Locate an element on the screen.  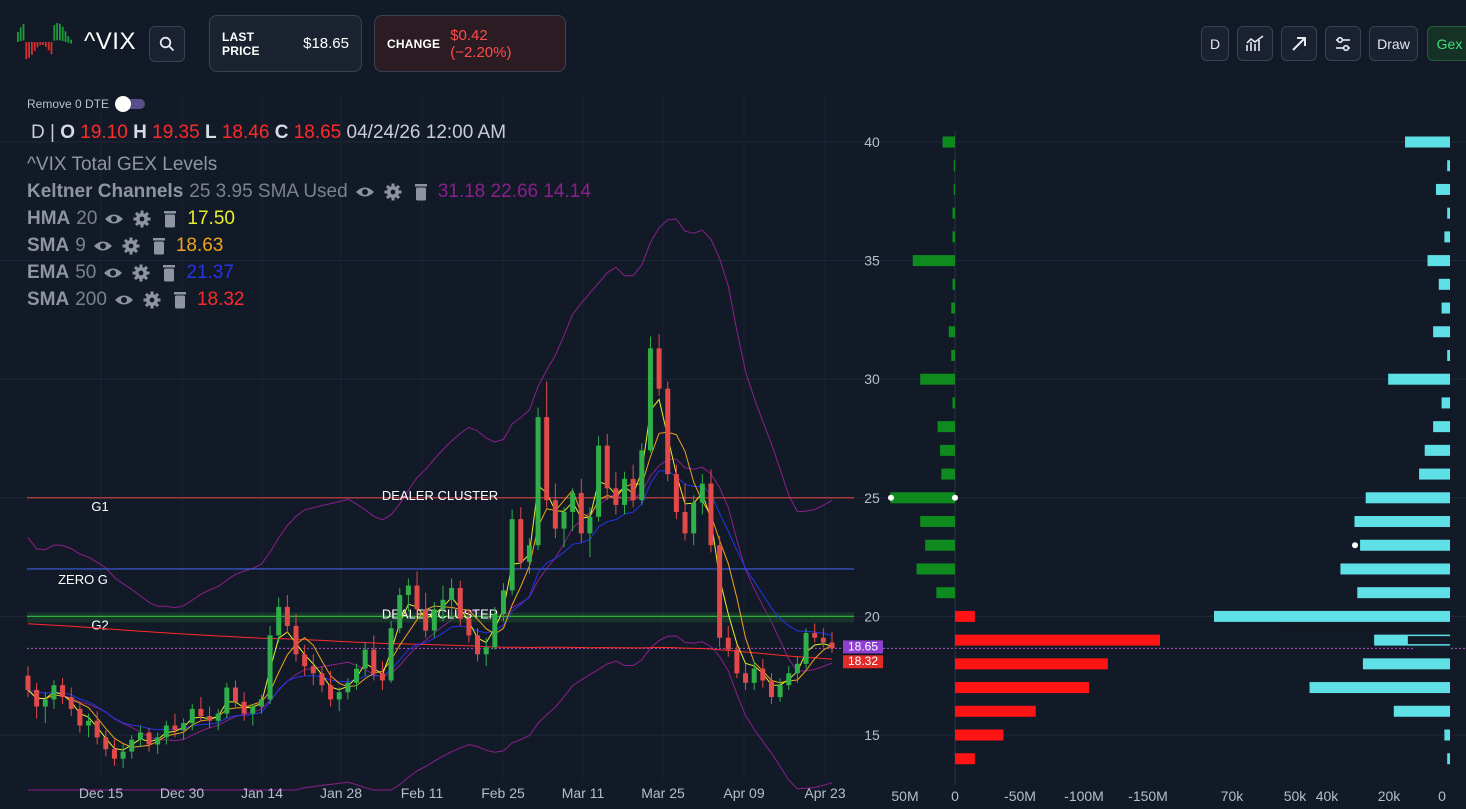
marker-dot is located at coordinates (1355, 545).